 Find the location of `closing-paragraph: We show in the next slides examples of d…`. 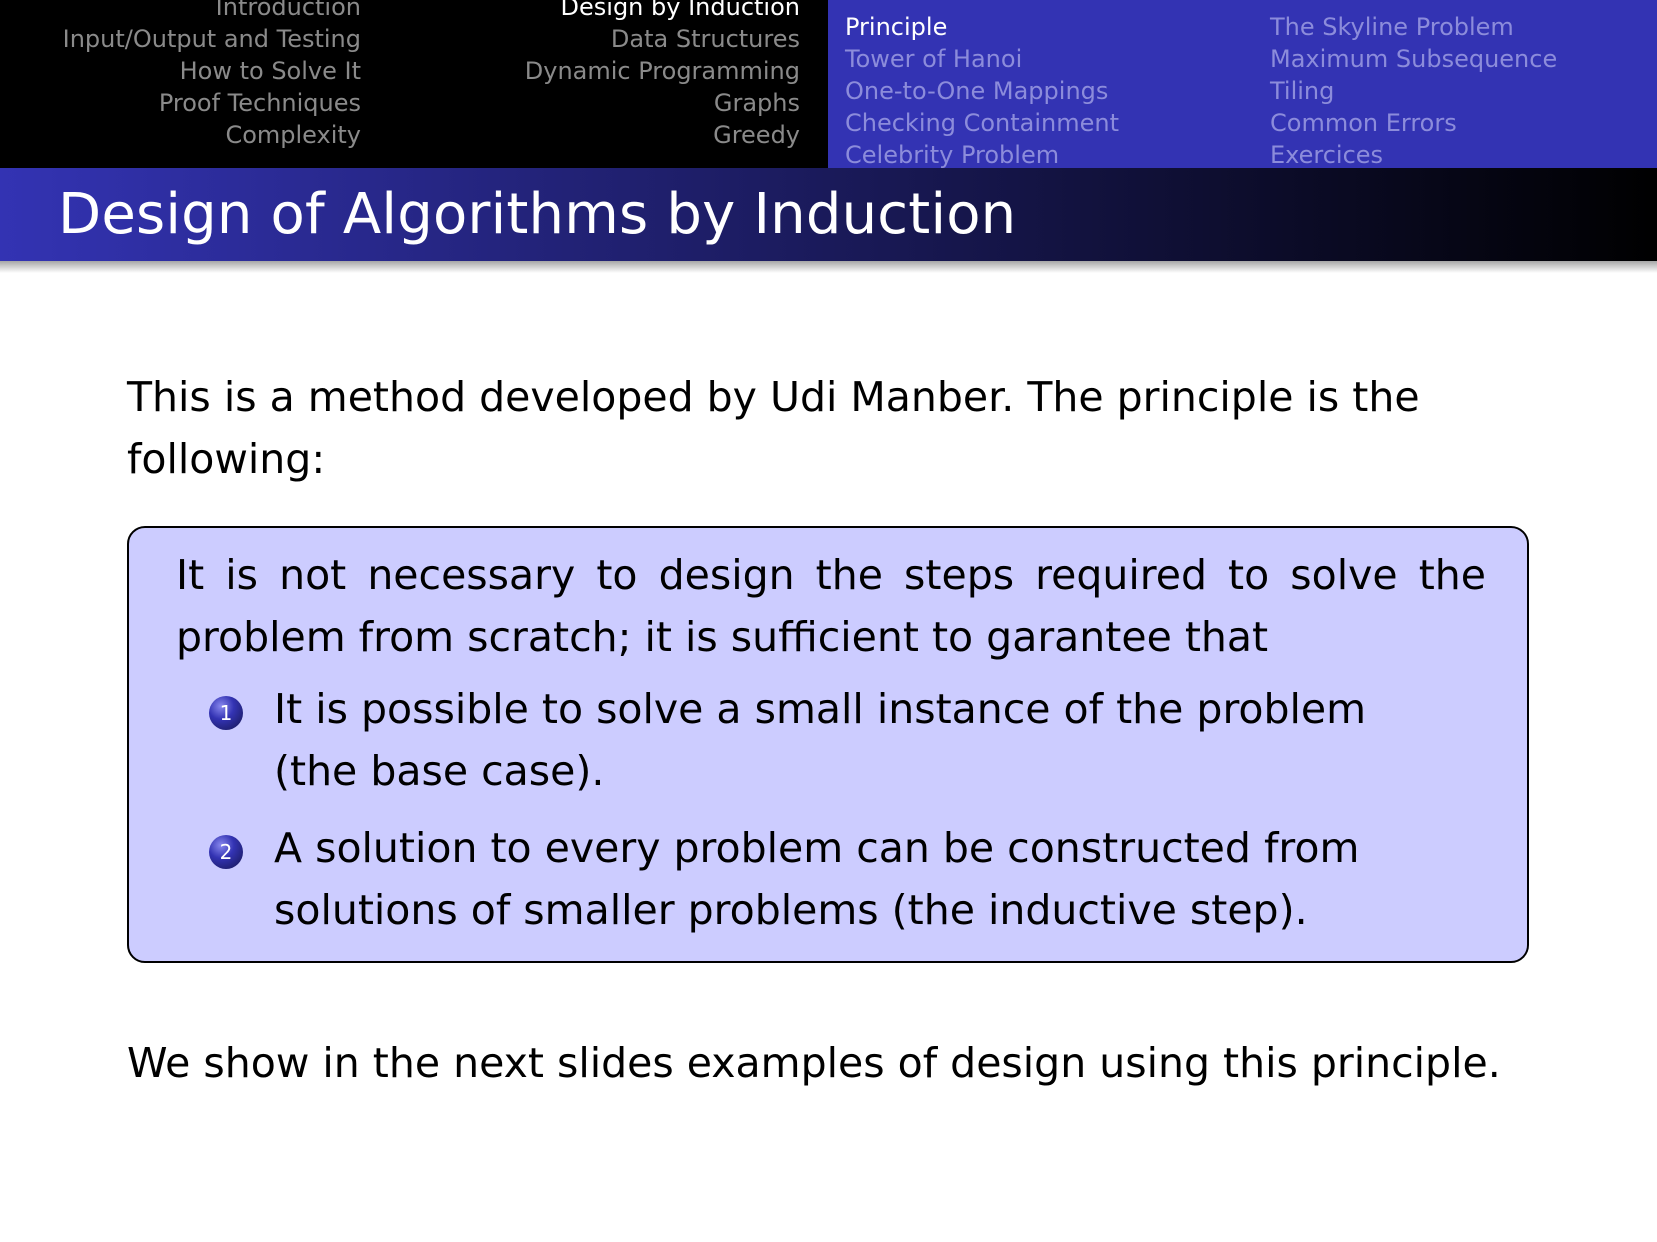

closing-paragraph: We show in the next slides examples of d… is located at coordinates (814, 1063).